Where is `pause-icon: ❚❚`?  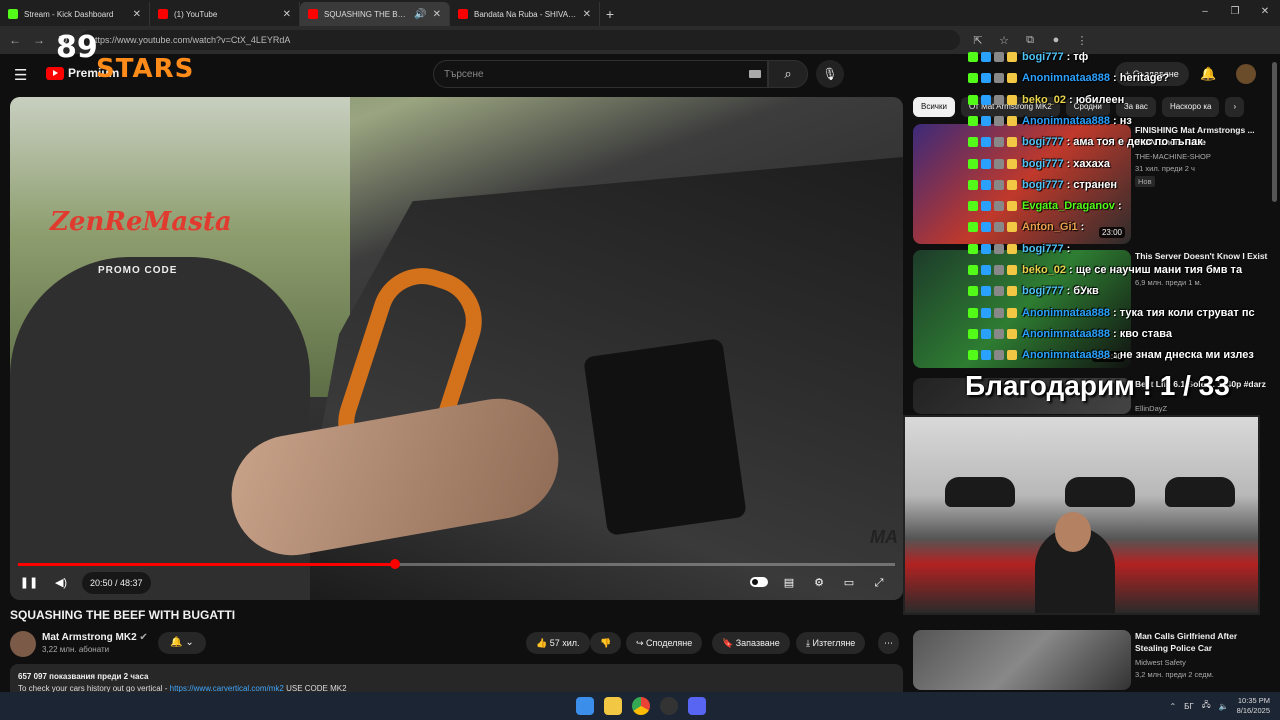 pause-icon: ❚❚ is located at coordinates (29, 583).